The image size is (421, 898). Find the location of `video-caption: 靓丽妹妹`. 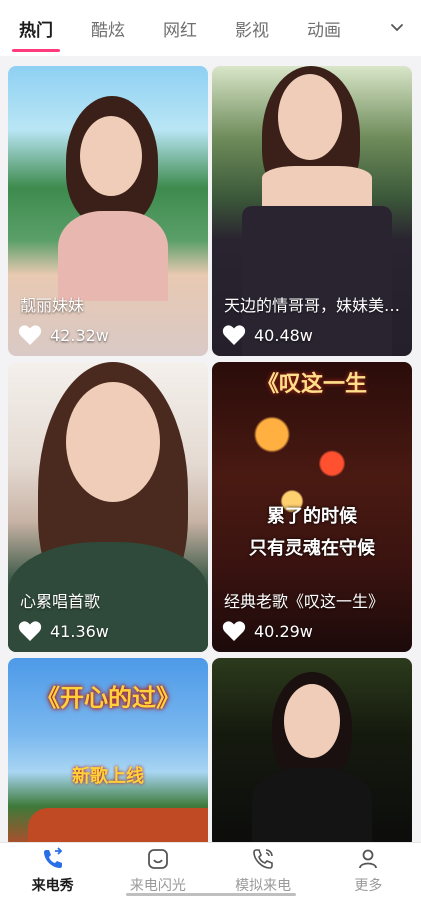

video-caption: 靓丽妹妹 is located at coordinates (52, 305).